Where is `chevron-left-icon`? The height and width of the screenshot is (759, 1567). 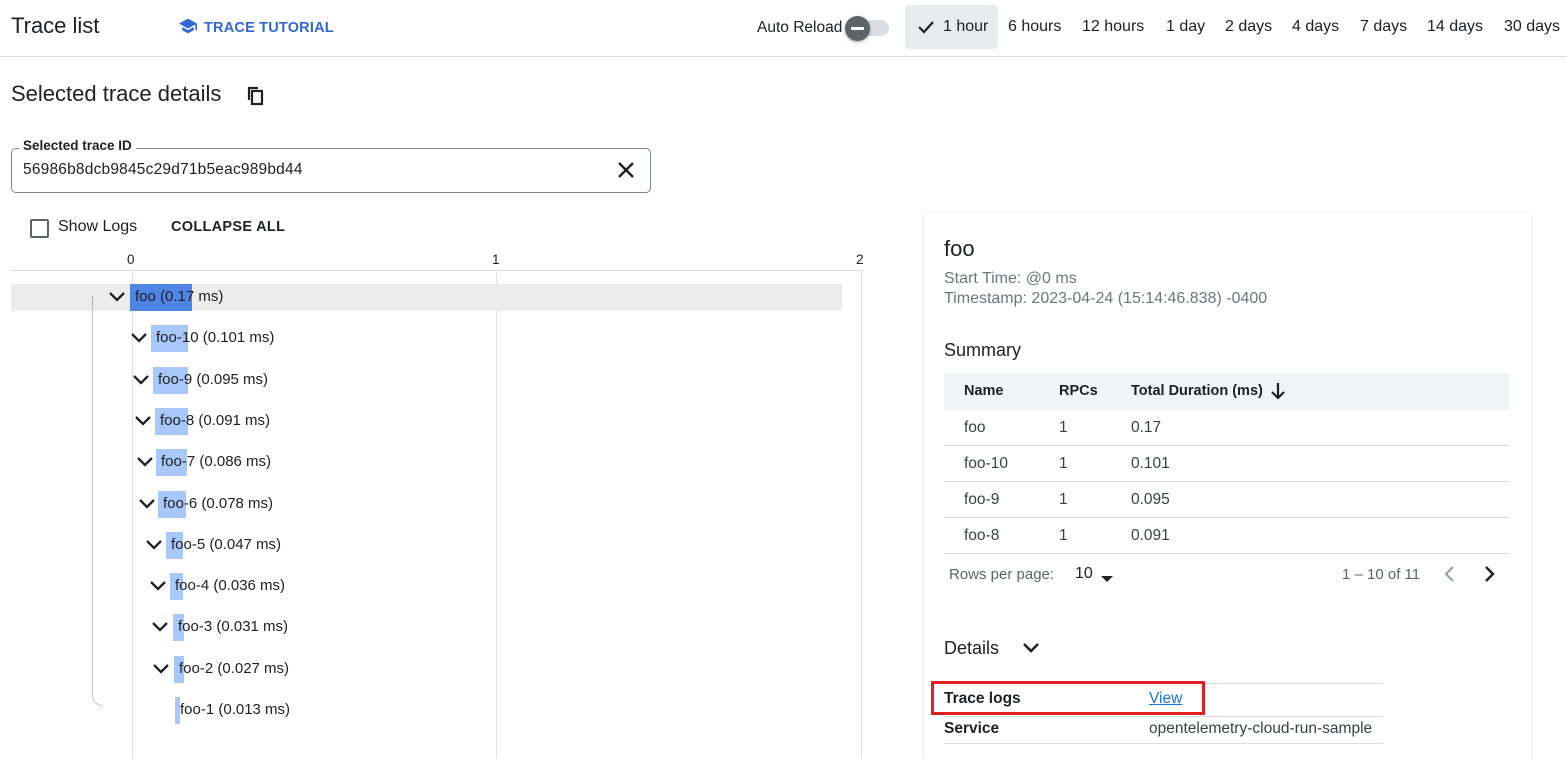
chevron-left-icon is located at coordinates (1449, 576).